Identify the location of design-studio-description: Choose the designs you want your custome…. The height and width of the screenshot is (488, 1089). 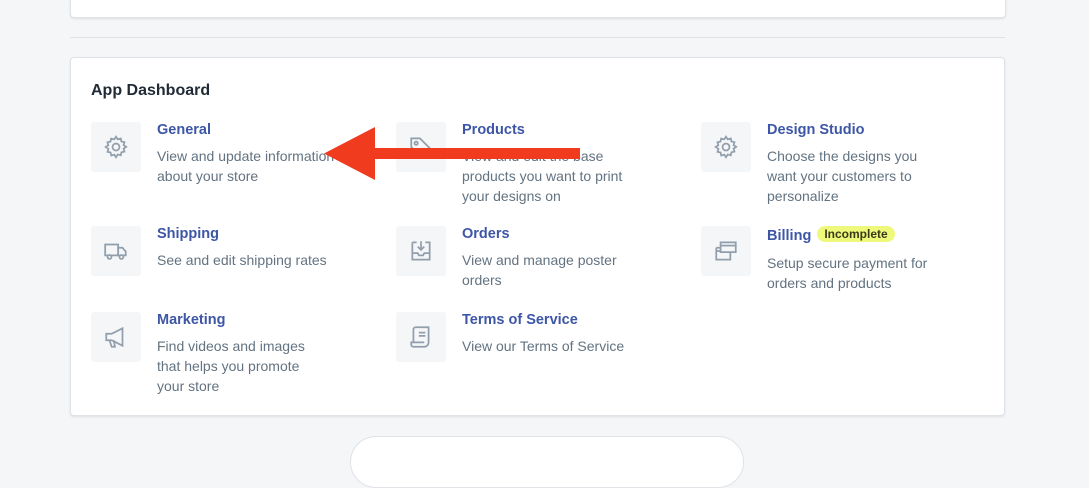
(842, 176).